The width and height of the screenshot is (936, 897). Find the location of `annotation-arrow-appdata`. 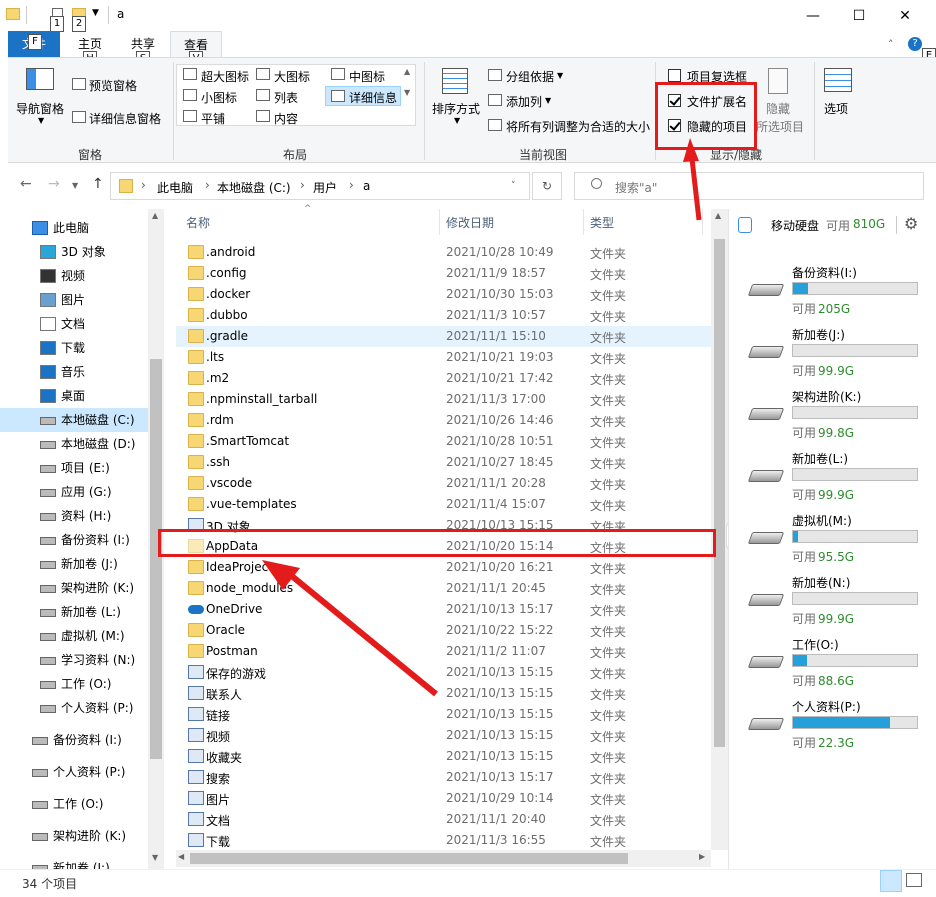

annotation-arrow-appdata is located at coordinates (350, 628).